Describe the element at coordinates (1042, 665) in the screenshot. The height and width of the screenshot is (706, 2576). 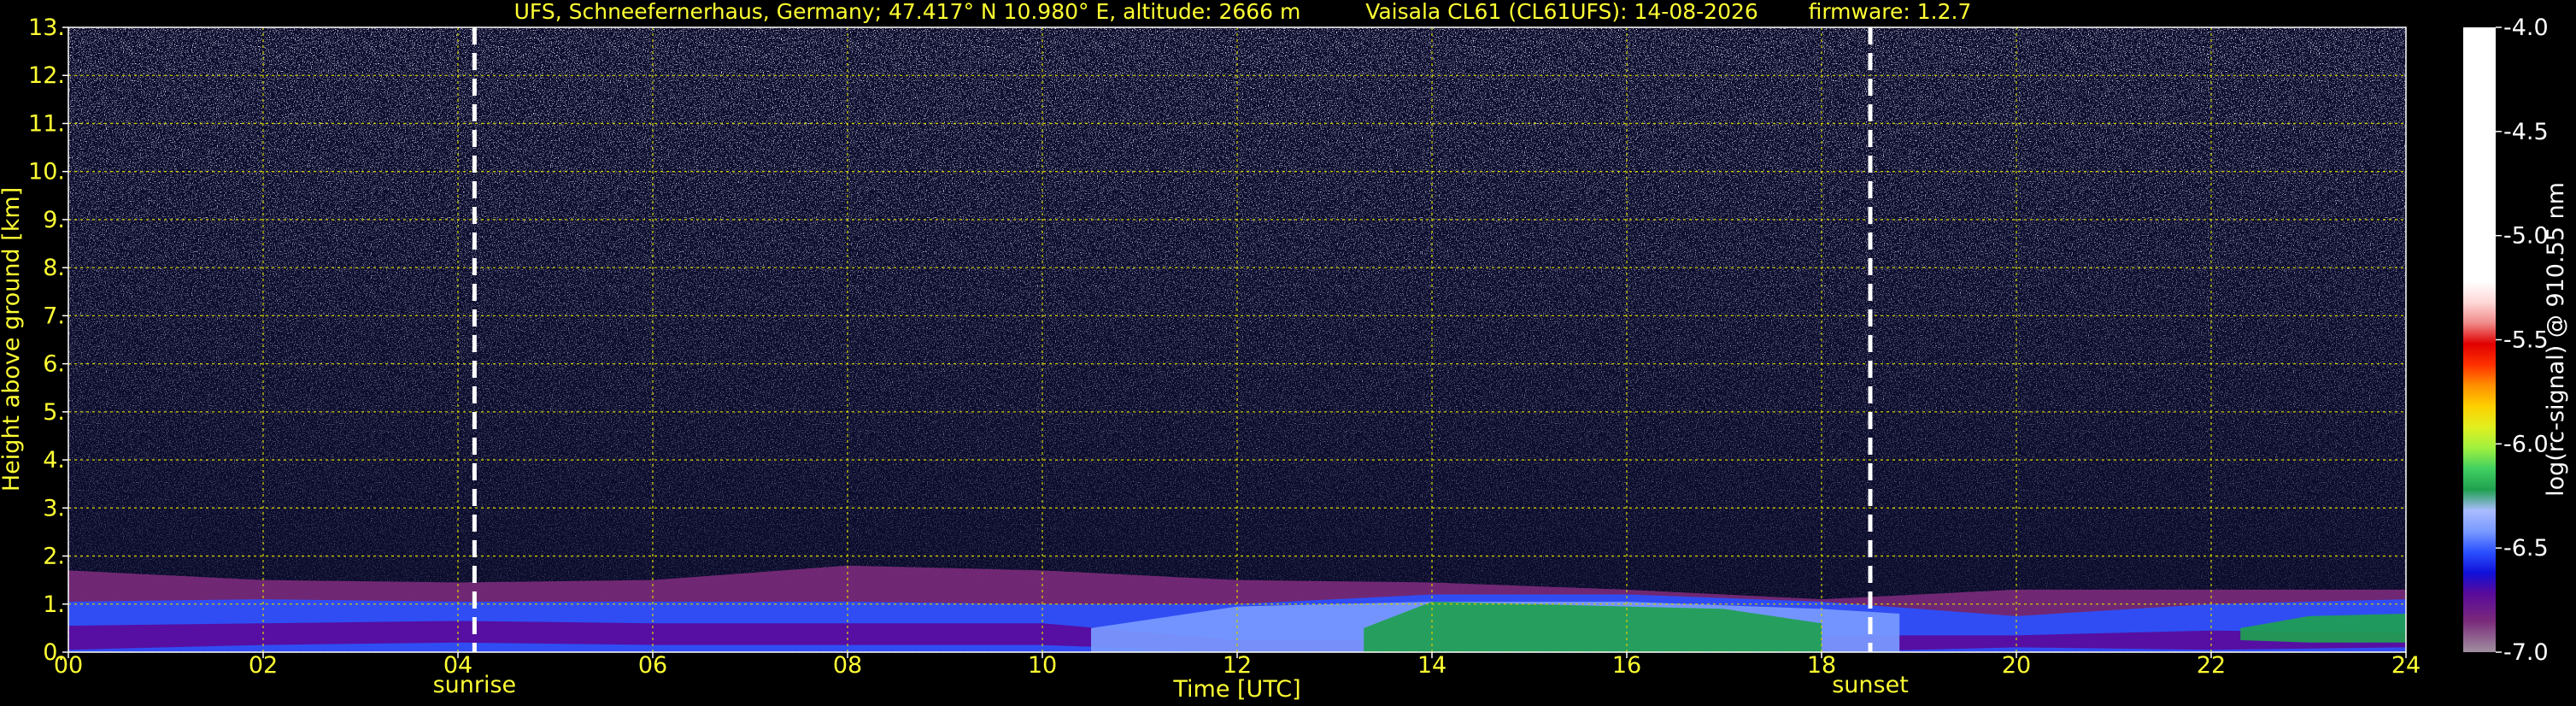
I see `x-tick-label: 10` at that location.